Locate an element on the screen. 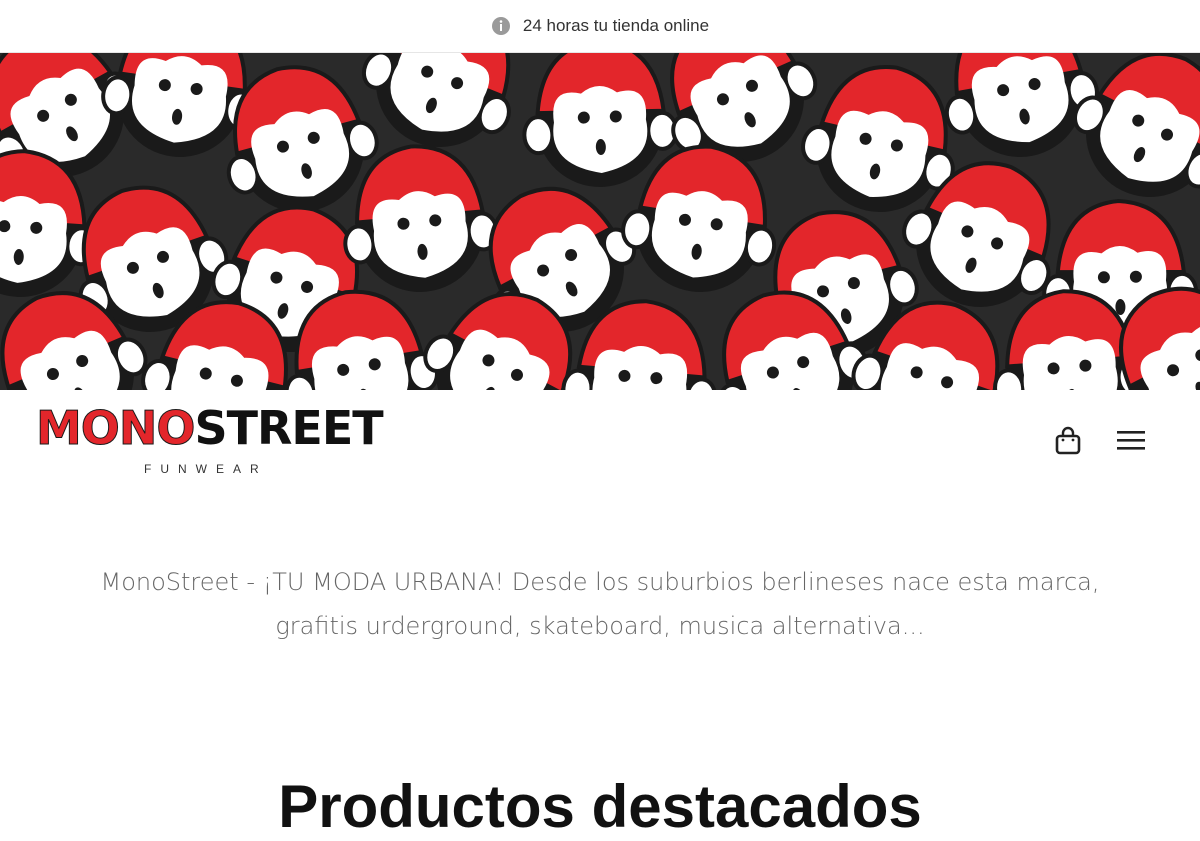  info-icon is located at coordinates (501, 26).